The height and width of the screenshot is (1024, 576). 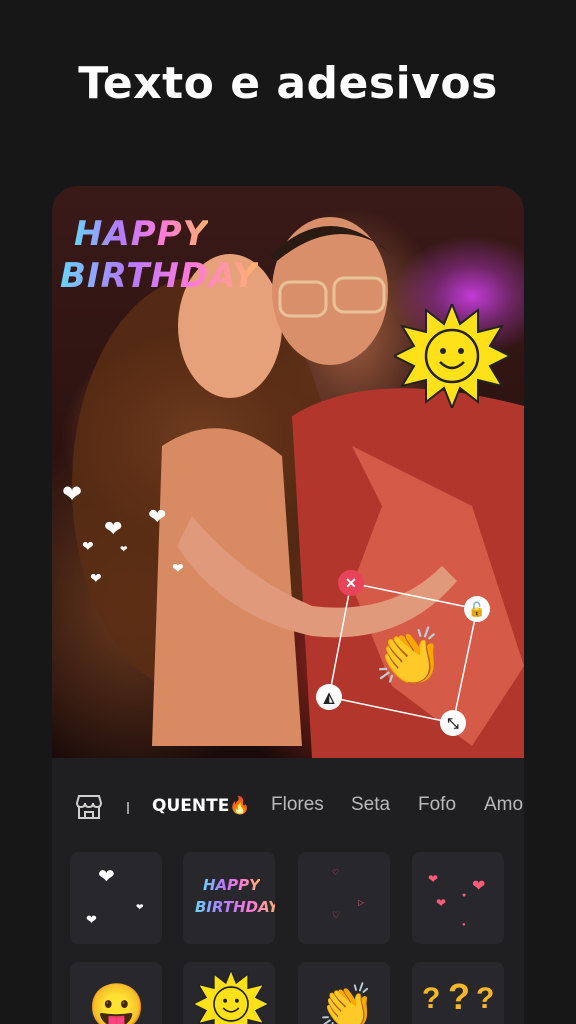 What do you see at coordinates (453, 723) in the screenshot?
I see `scale-sticker-handle: ⤡` at bounding box center [453, 723].